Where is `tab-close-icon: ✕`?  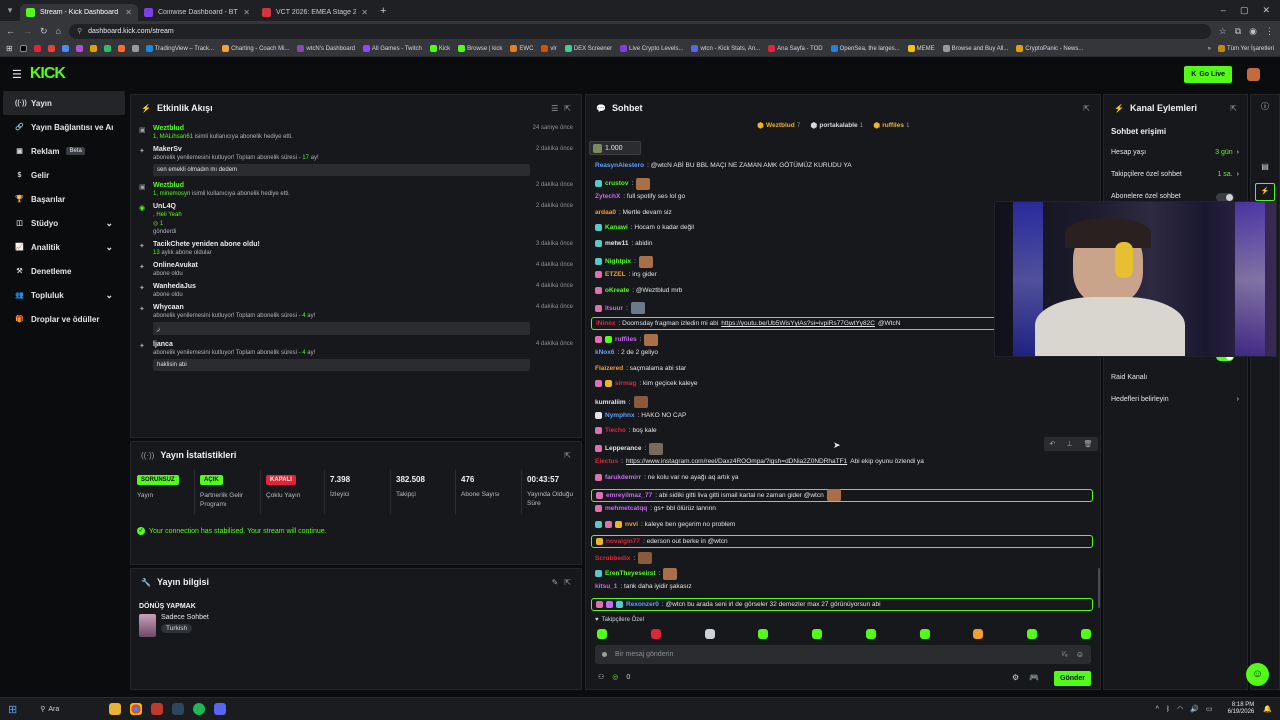
tab-close-icon: ✕ is located at coordinates (246, 12).